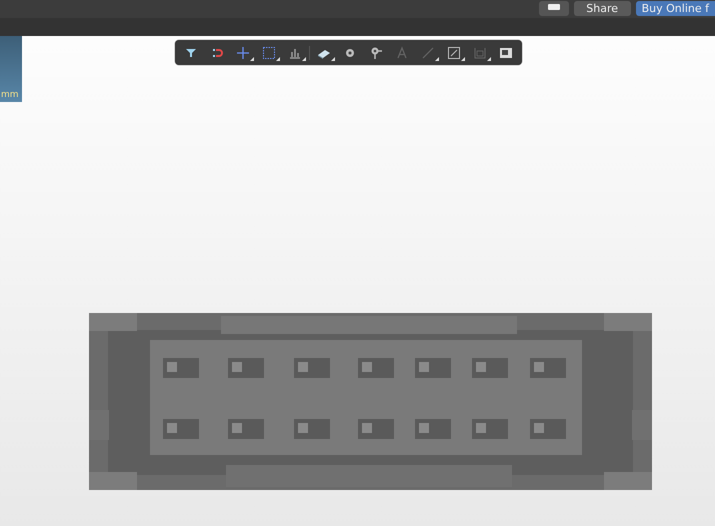  Describe the element at coordinates (675, 8) in the screenshot. I see `buy-online-button: Buy Online f` at that location.